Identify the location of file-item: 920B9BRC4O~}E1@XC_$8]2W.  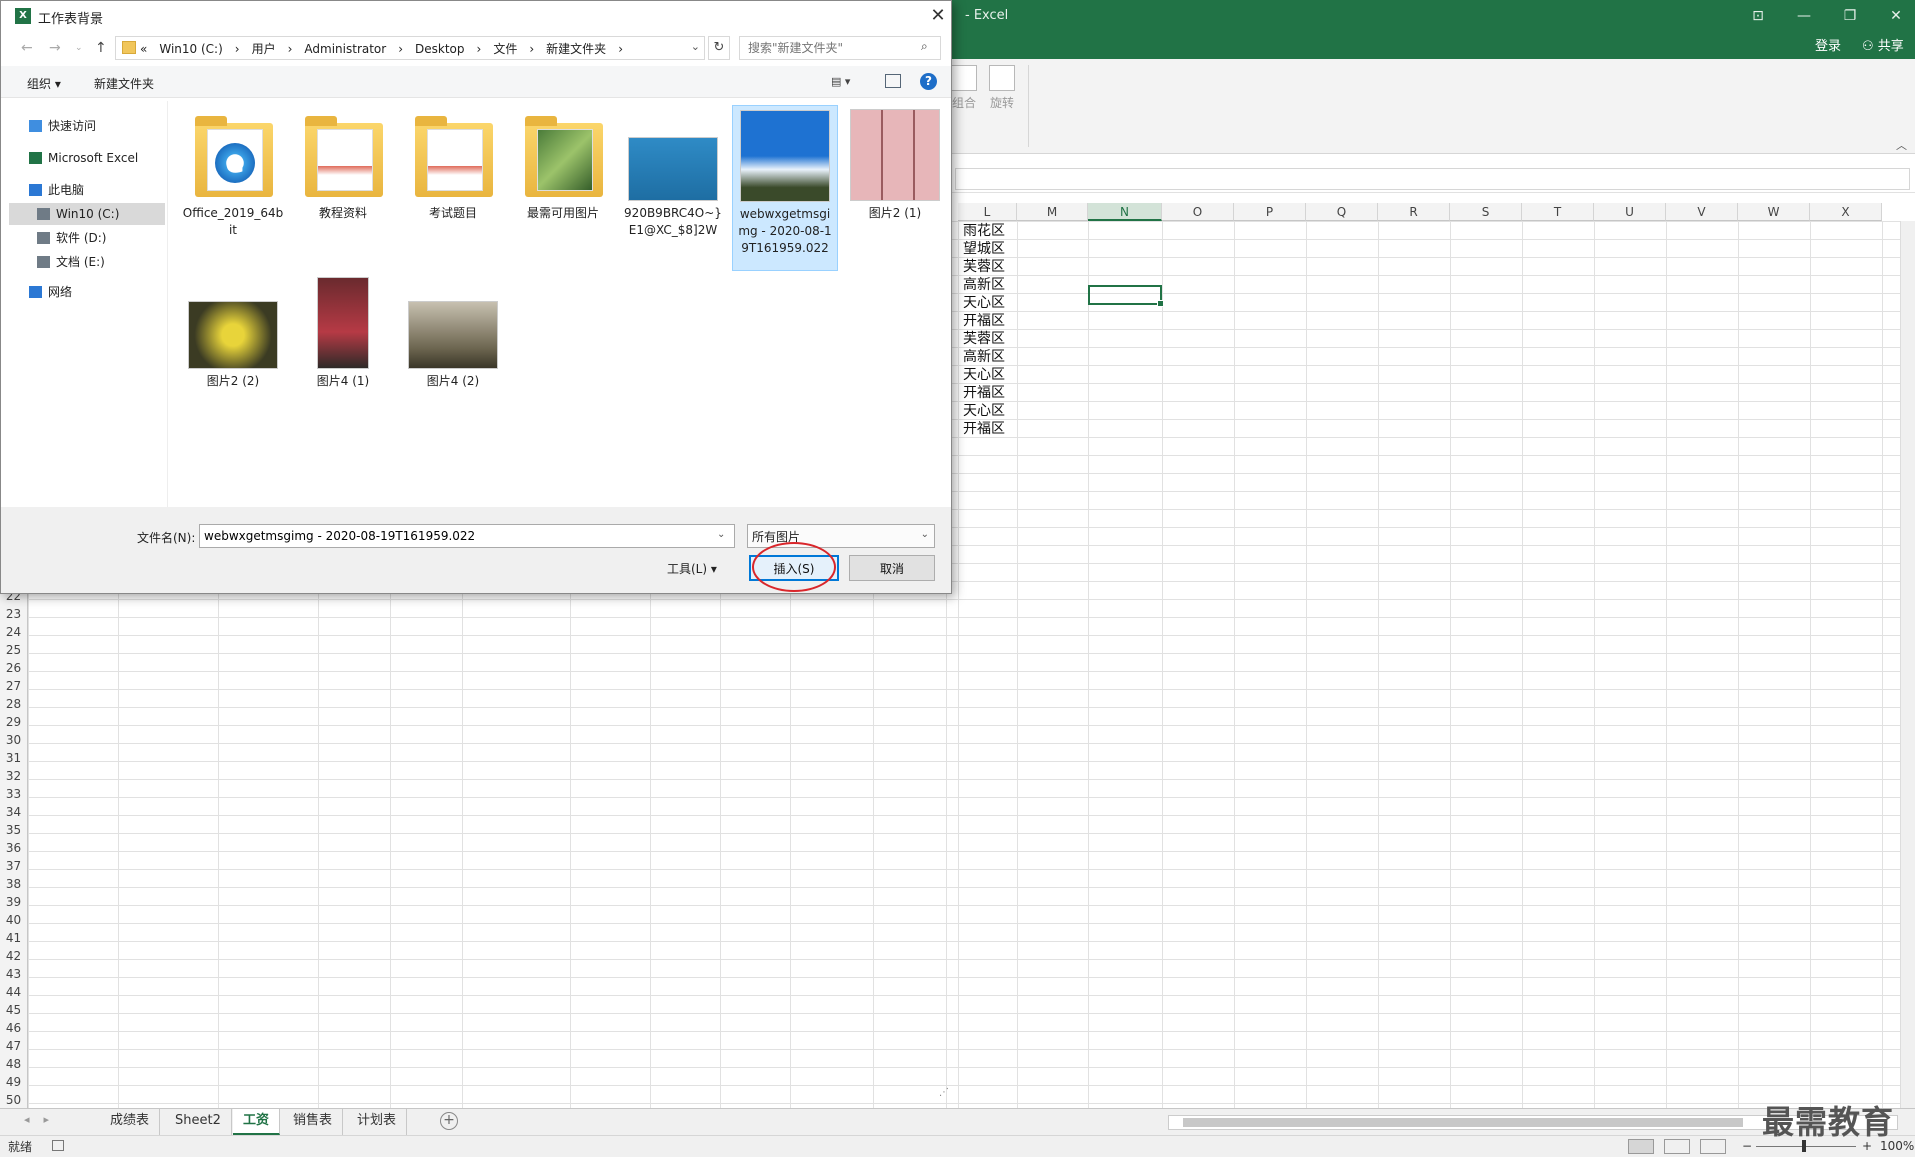
(673, 188).